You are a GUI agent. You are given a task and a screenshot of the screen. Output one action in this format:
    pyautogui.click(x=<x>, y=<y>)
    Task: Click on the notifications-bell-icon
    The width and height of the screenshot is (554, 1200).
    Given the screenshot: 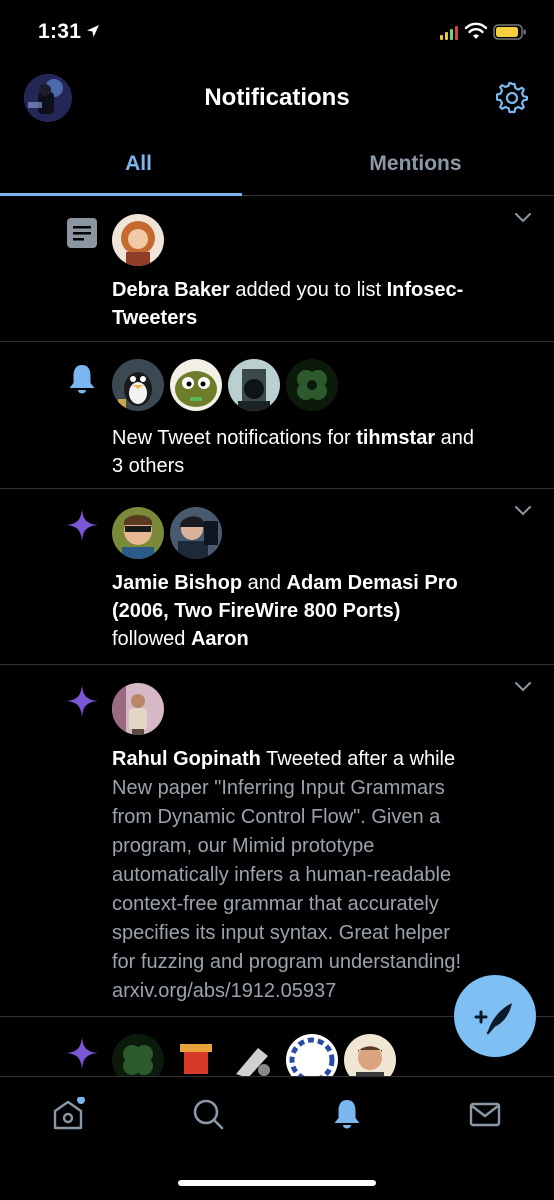 What is the action you would take?
    pyautogui.click(x=347, y=1114)
    